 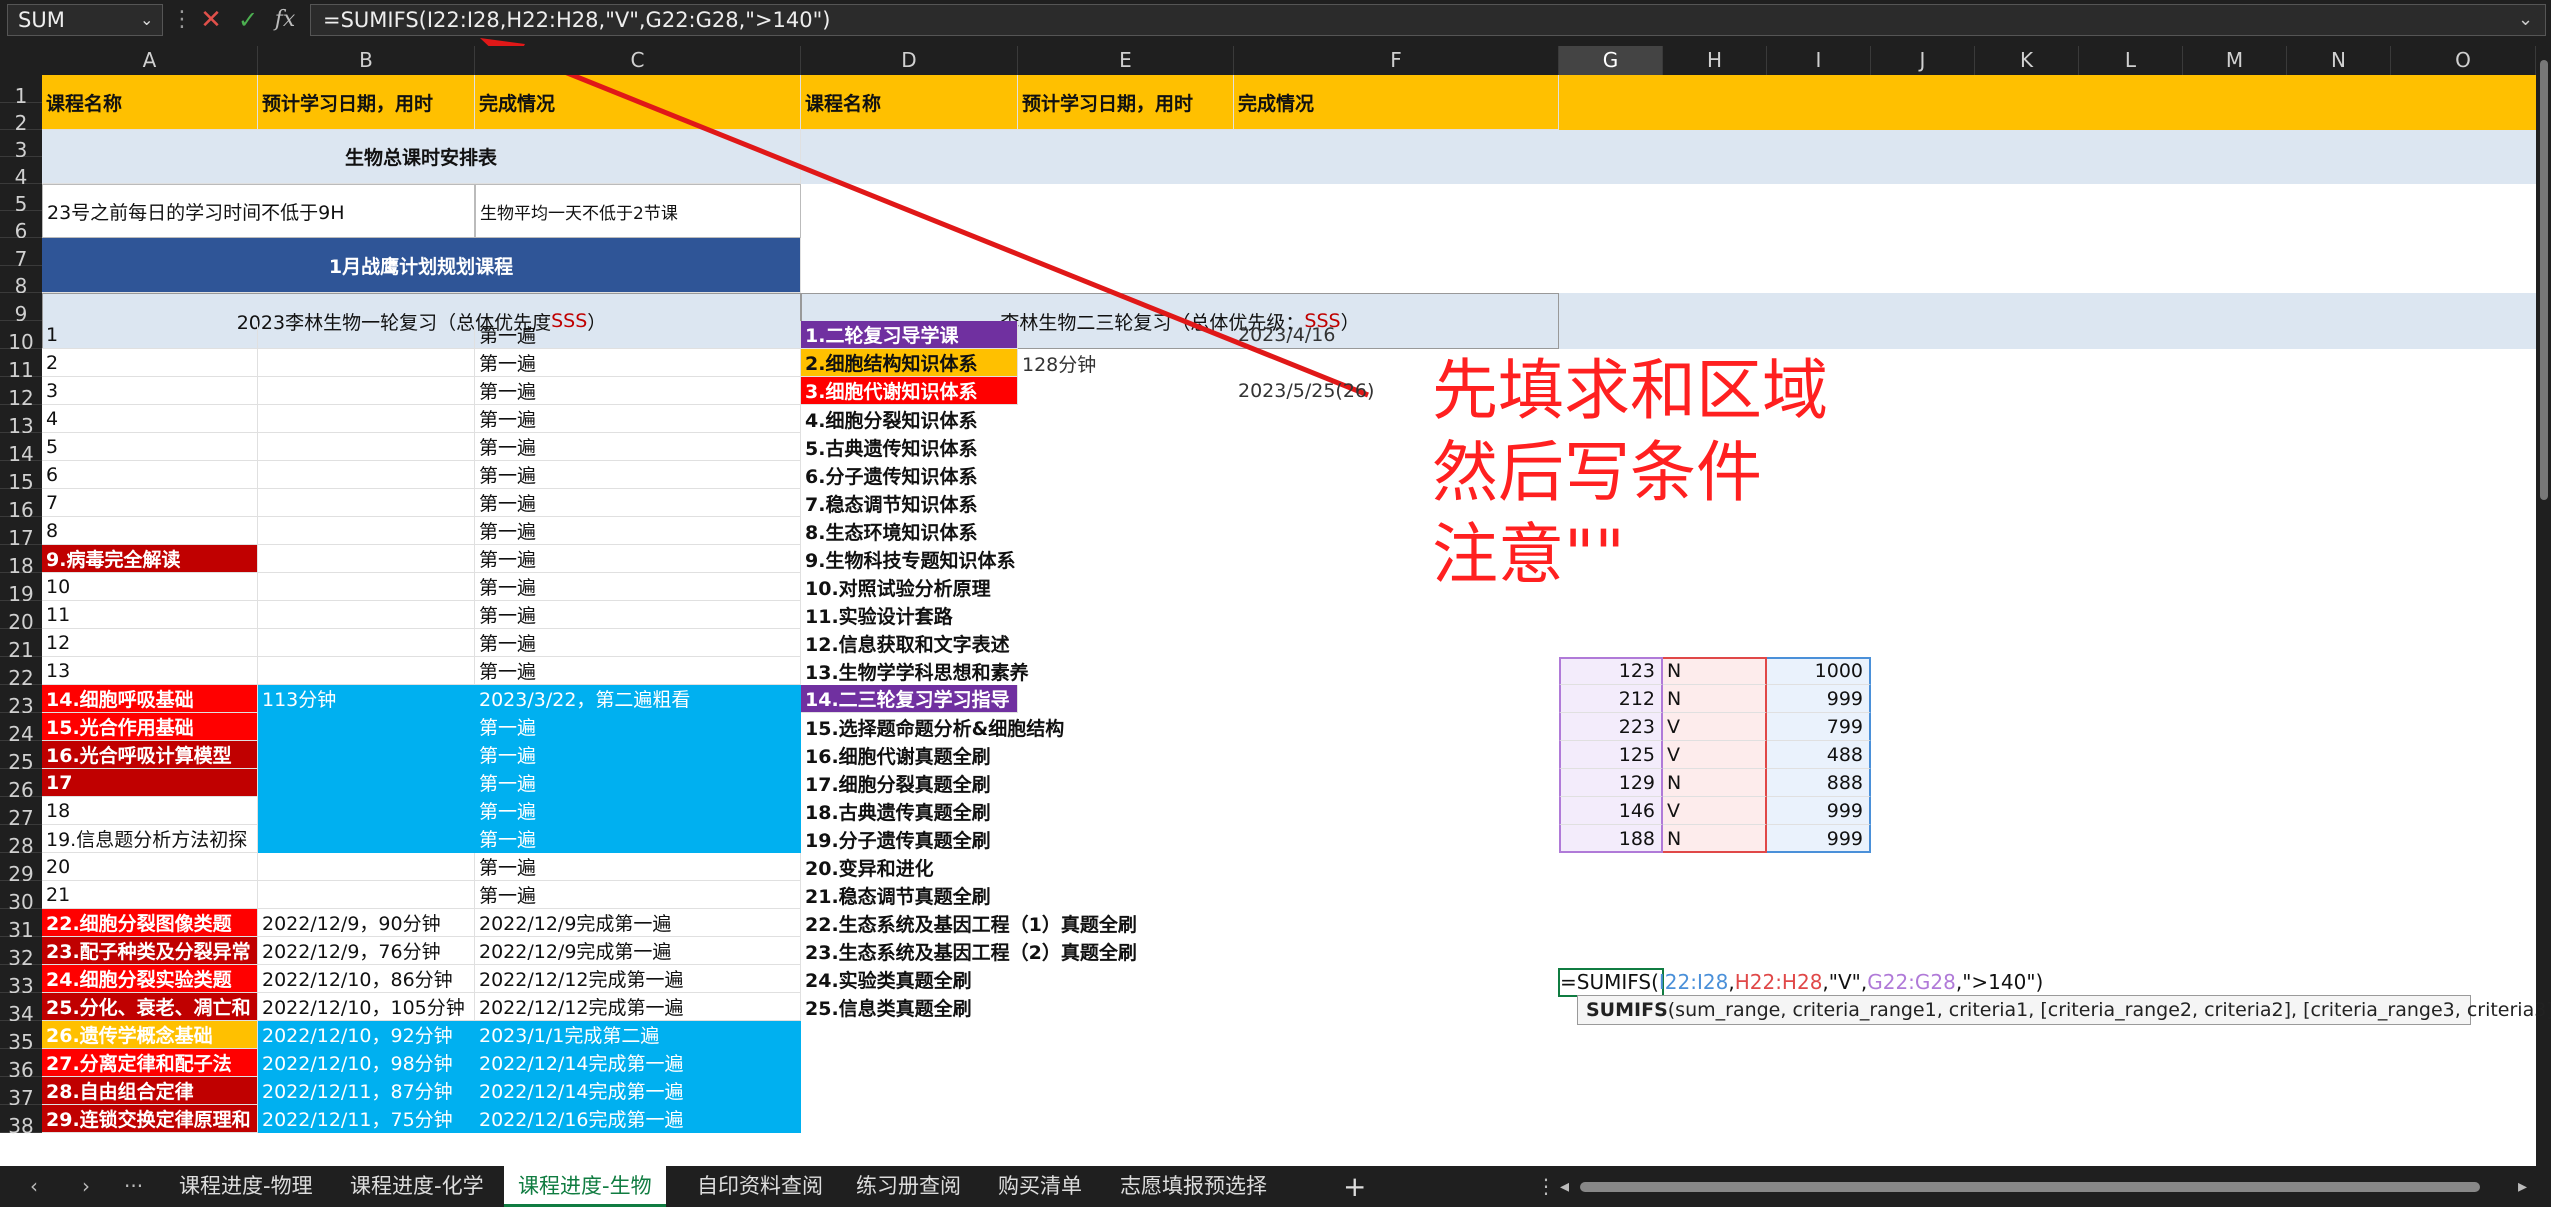 What do you see at coordinates (21, 91) in the screenshot?
I see `row-header: 1` at bounding box center [21, 91].